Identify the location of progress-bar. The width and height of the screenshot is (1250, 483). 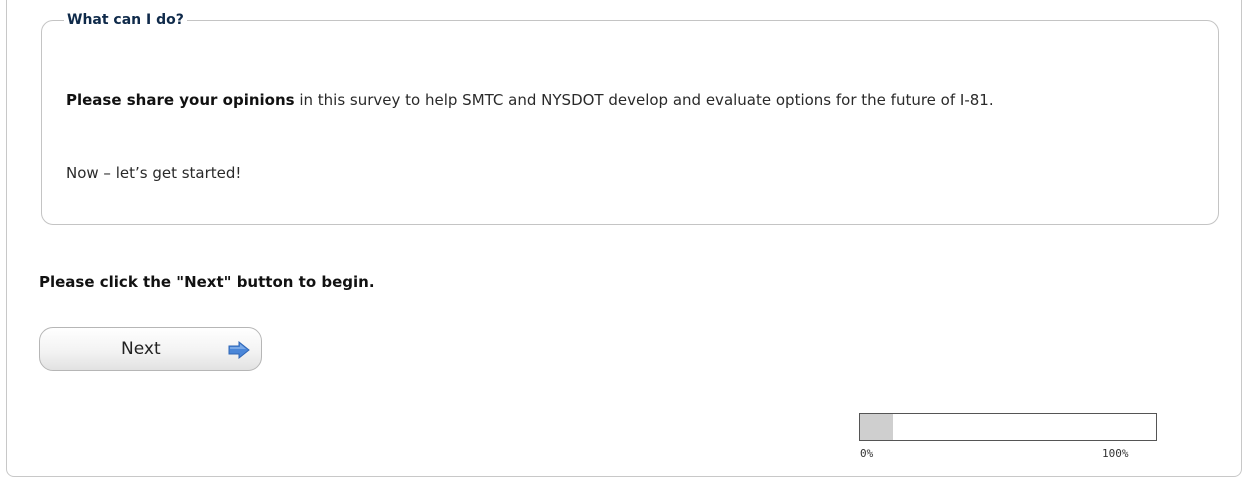
(1008, 427).